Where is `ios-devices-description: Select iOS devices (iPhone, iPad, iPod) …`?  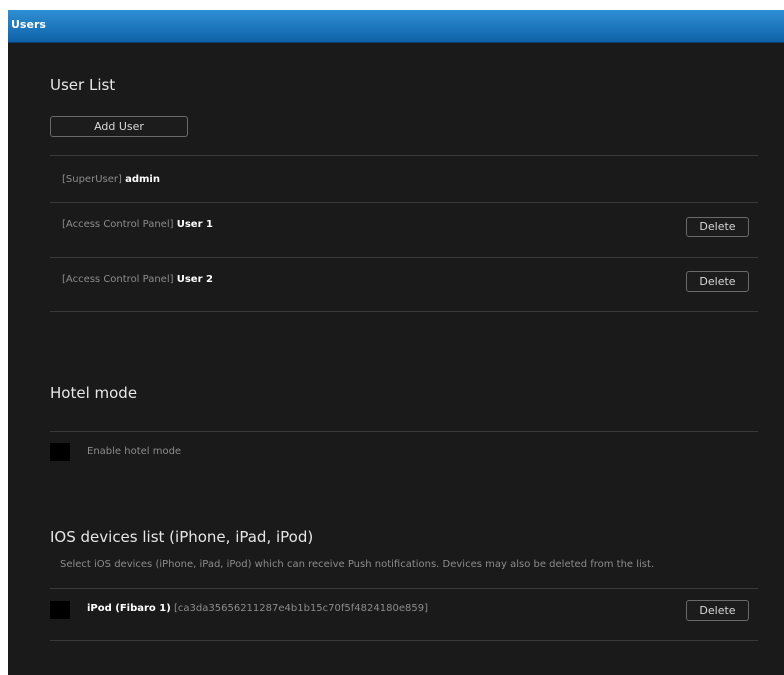
ios-devices-description: Select iOS devices (iPhone, iPad, iPod) … is located at coordinates (357, 564).